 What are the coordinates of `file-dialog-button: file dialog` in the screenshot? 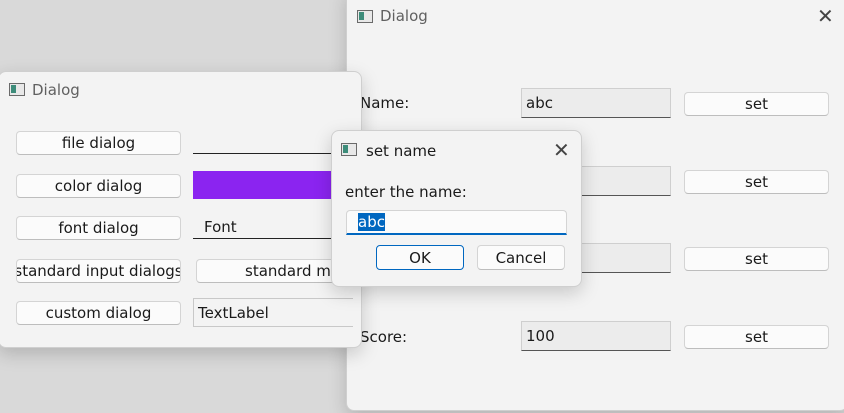 It's located at (98, 143).